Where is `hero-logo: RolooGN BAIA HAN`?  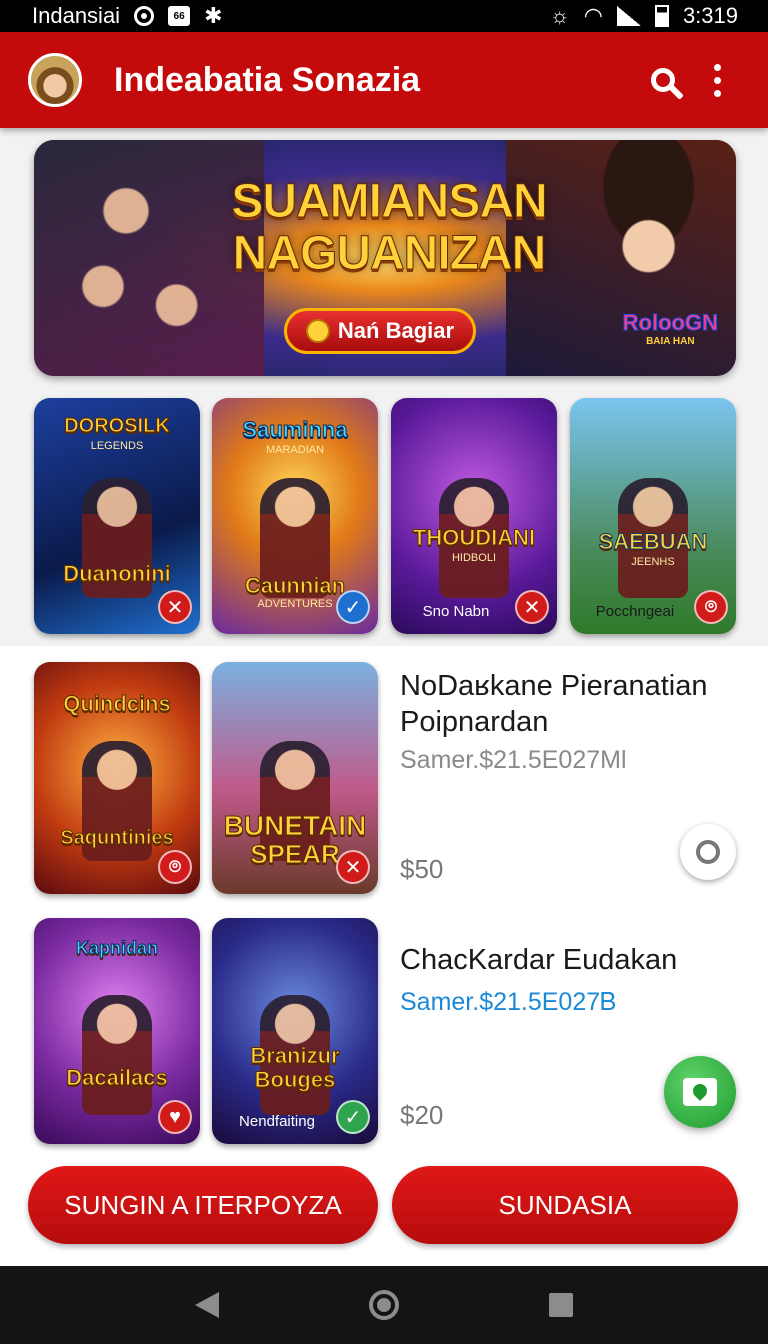
hero-logo: RolooGN BAIA HAN is located at coordinates (670, 329).